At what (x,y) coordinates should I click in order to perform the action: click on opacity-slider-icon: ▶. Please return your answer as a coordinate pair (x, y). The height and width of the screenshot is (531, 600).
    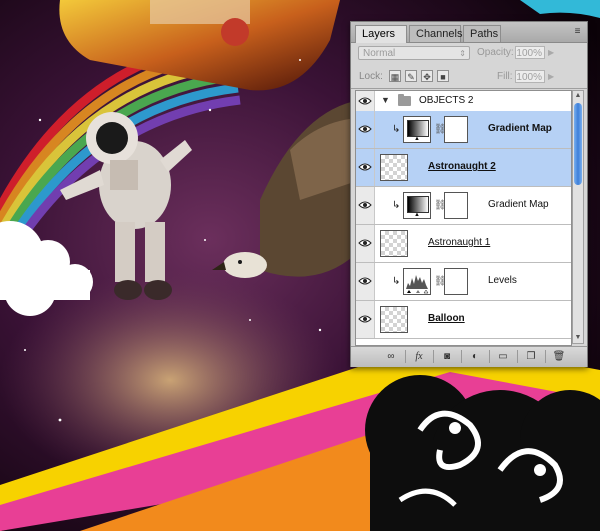
    Looking at the image, I should click on (551, 52).